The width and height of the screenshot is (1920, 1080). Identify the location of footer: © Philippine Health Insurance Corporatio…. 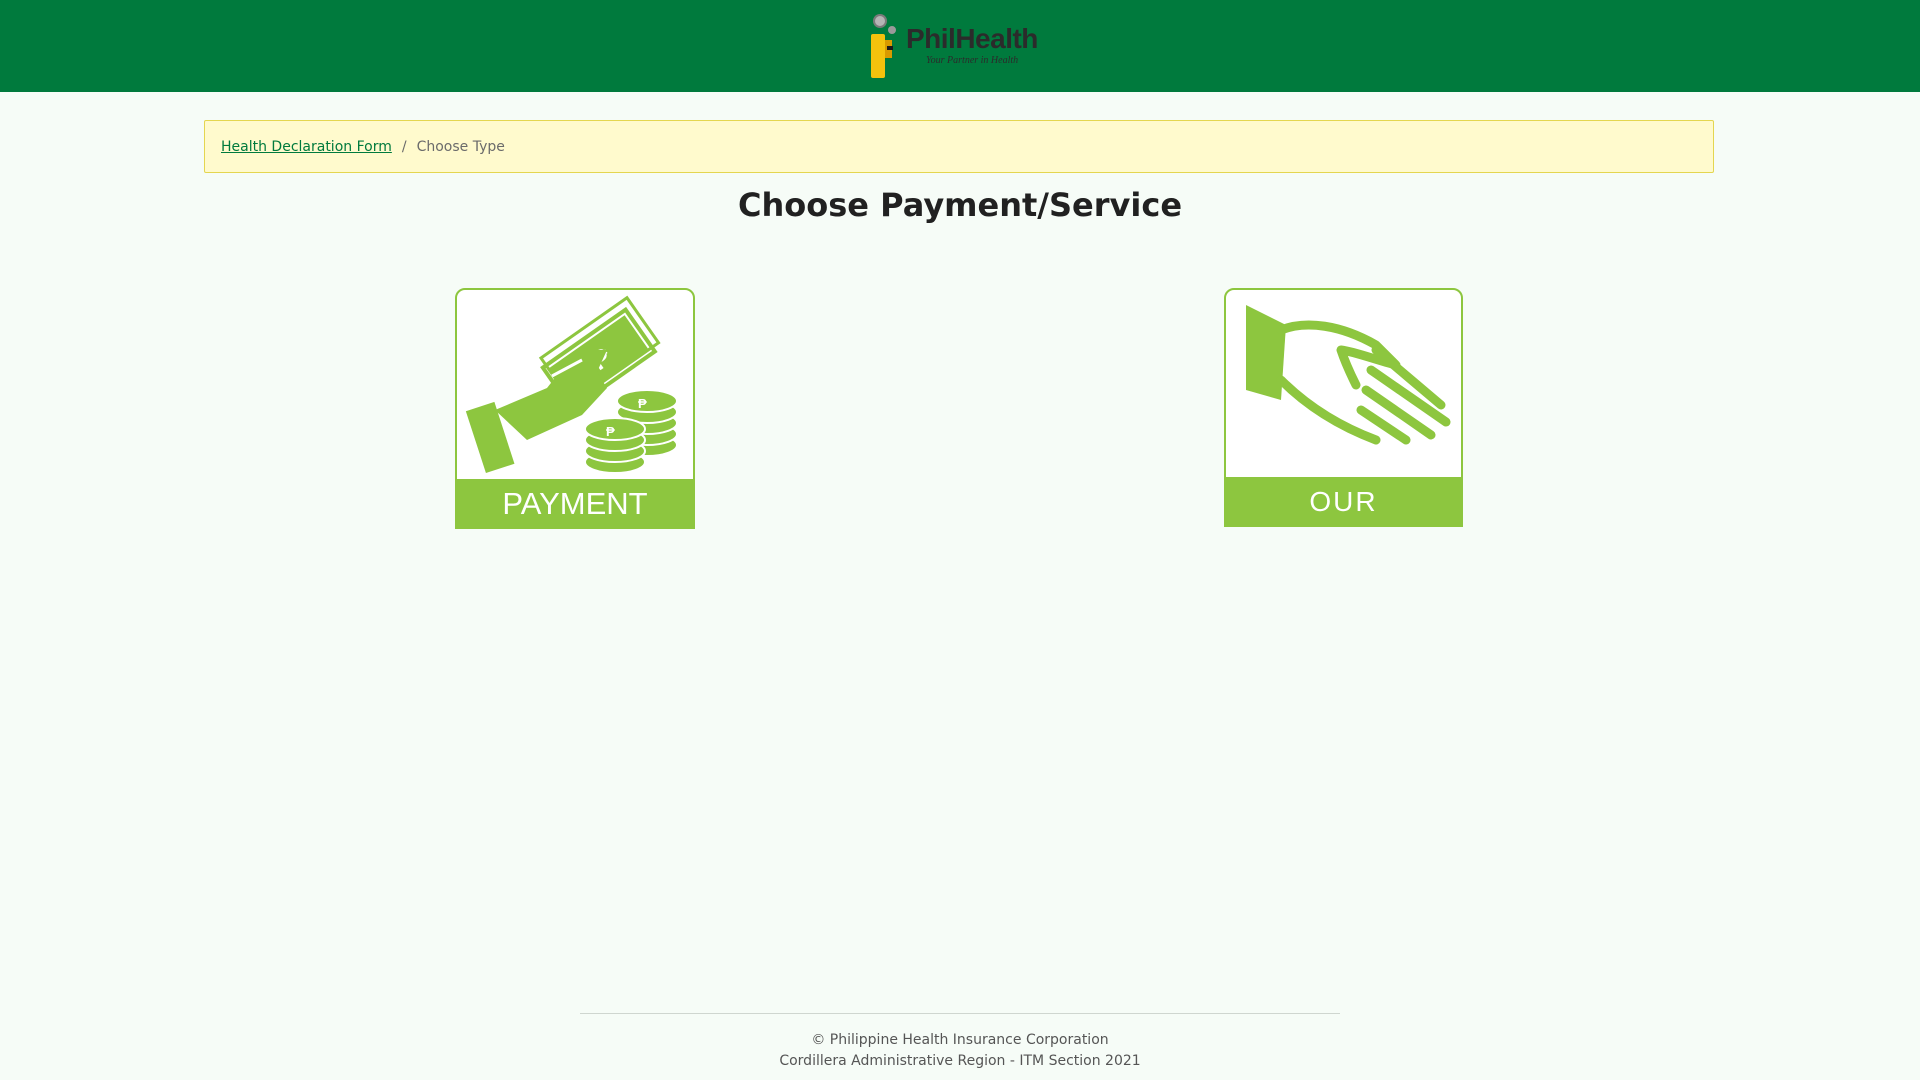
(960, 1051).